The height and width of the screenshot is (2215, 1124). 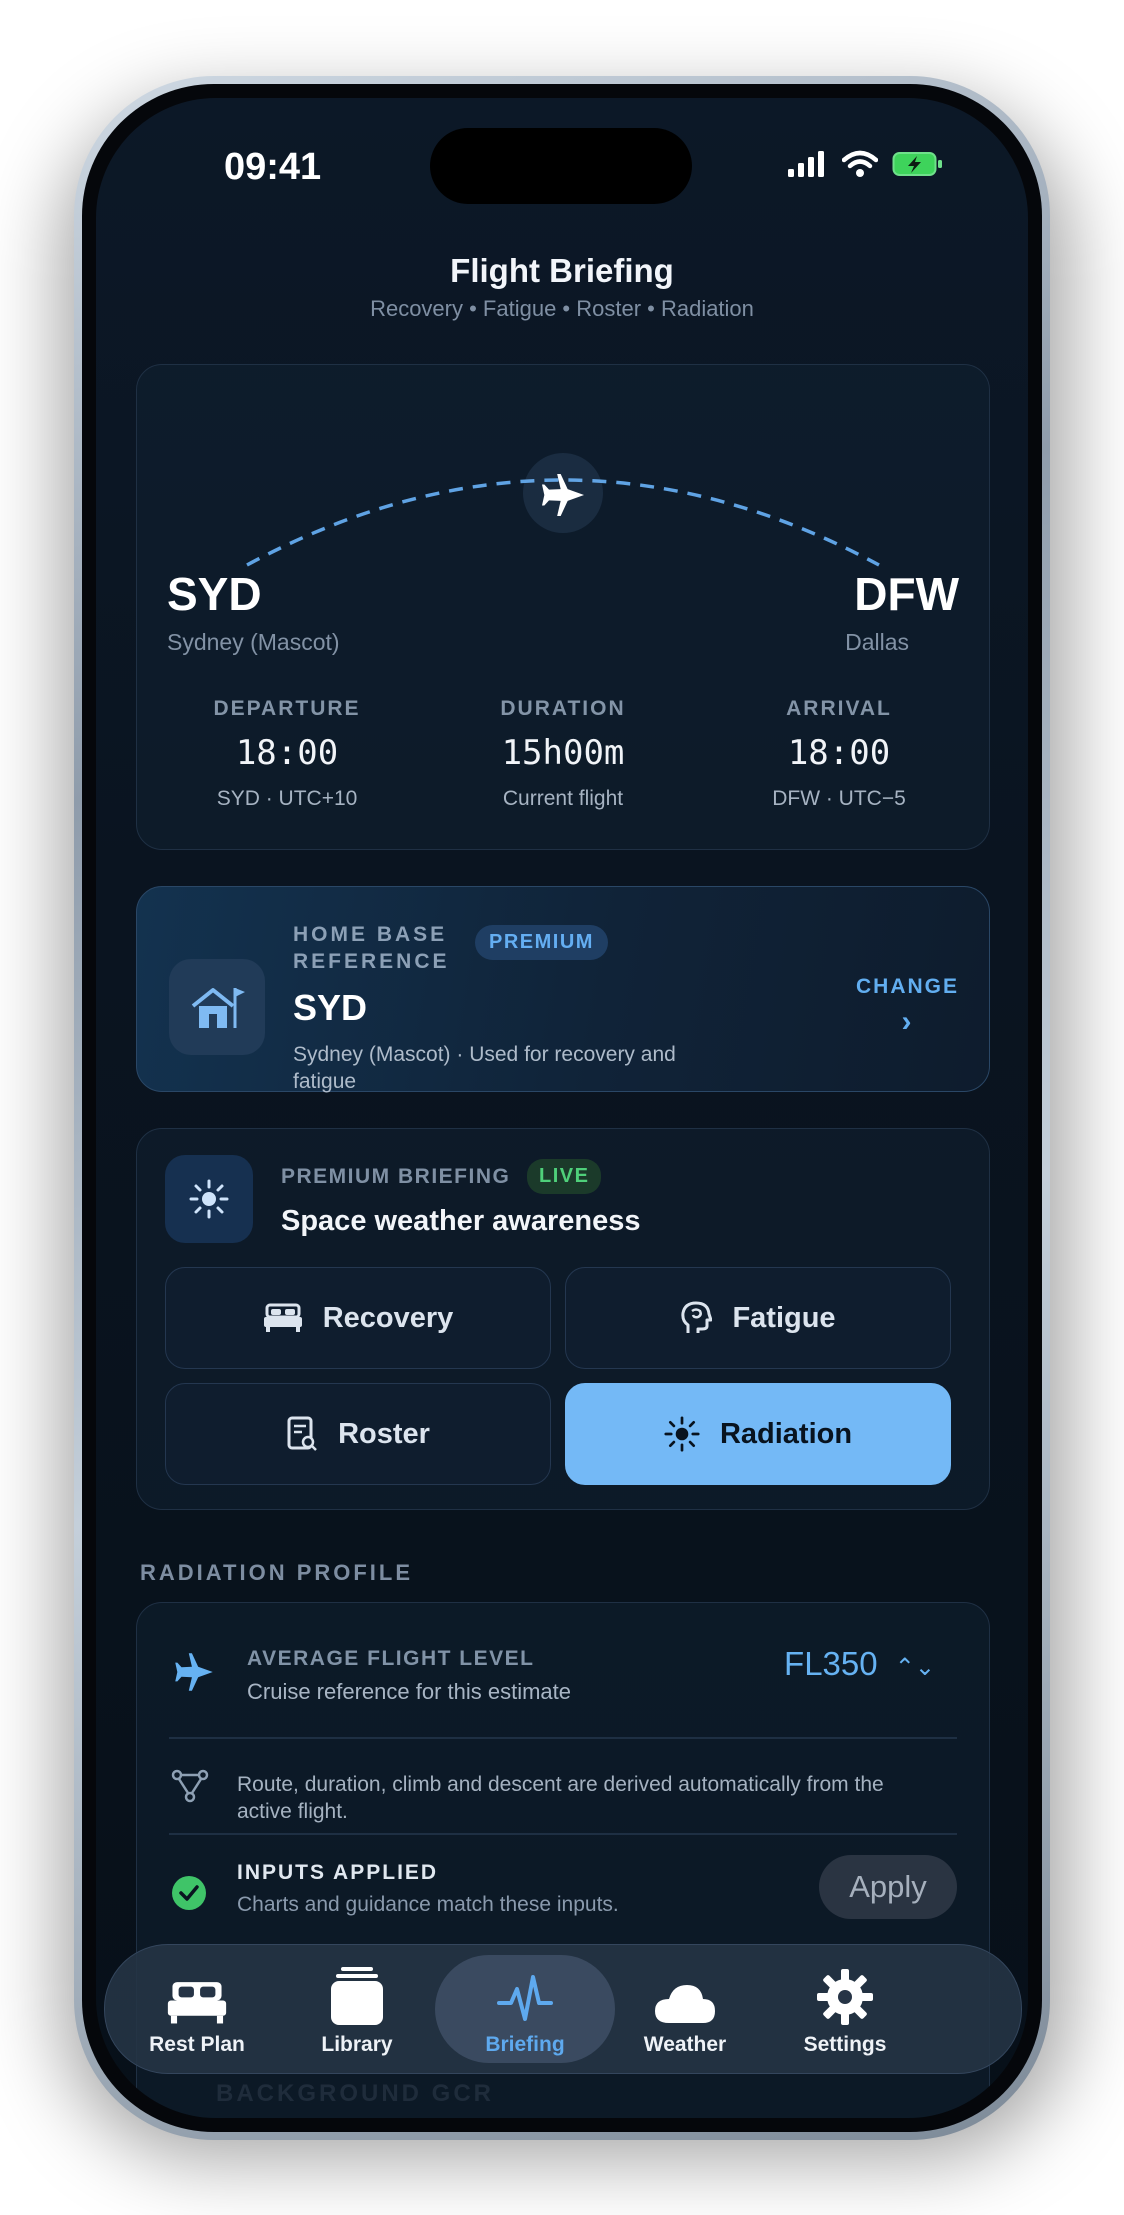 I want to click on arrival-column: ARRIVAL 18:00 DFW · UTC−5, so click(x=839, y=754).